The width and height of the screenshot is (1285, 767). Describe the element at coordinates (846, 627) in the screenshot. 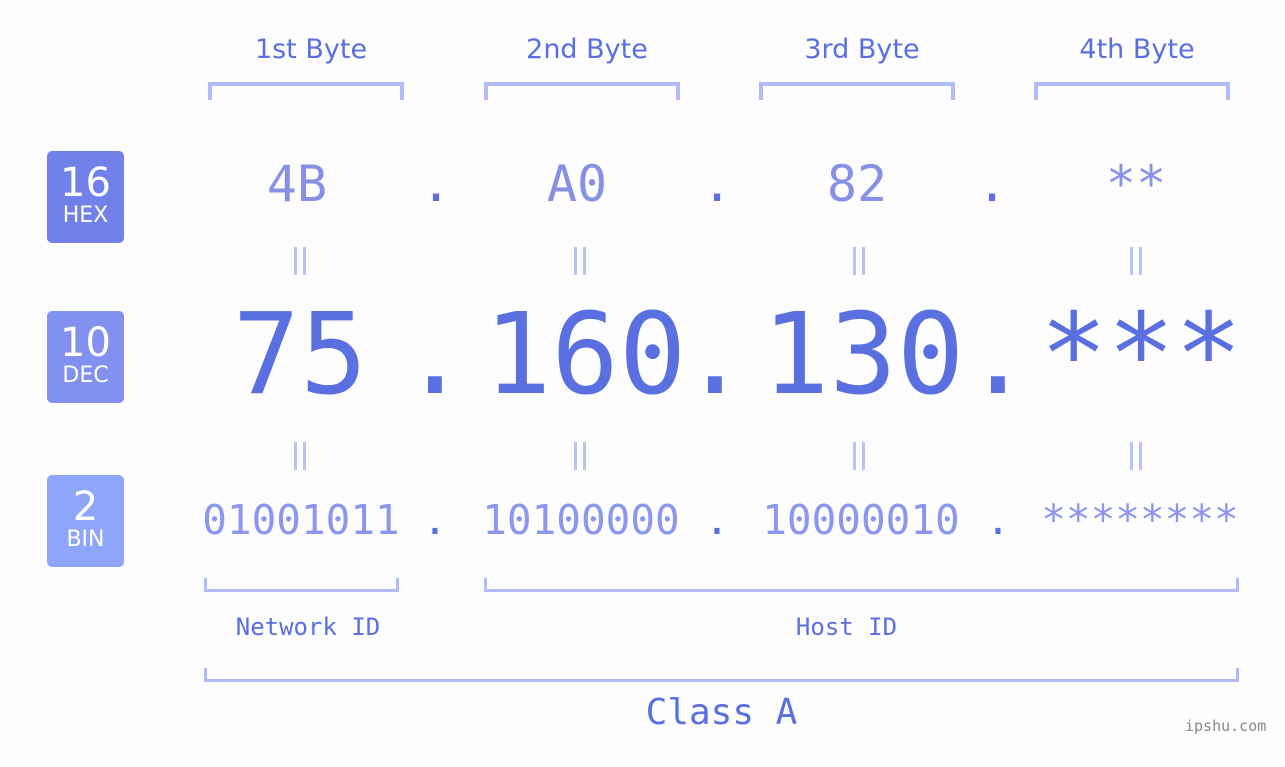

I see `host-id-label: Host ID` at that location.